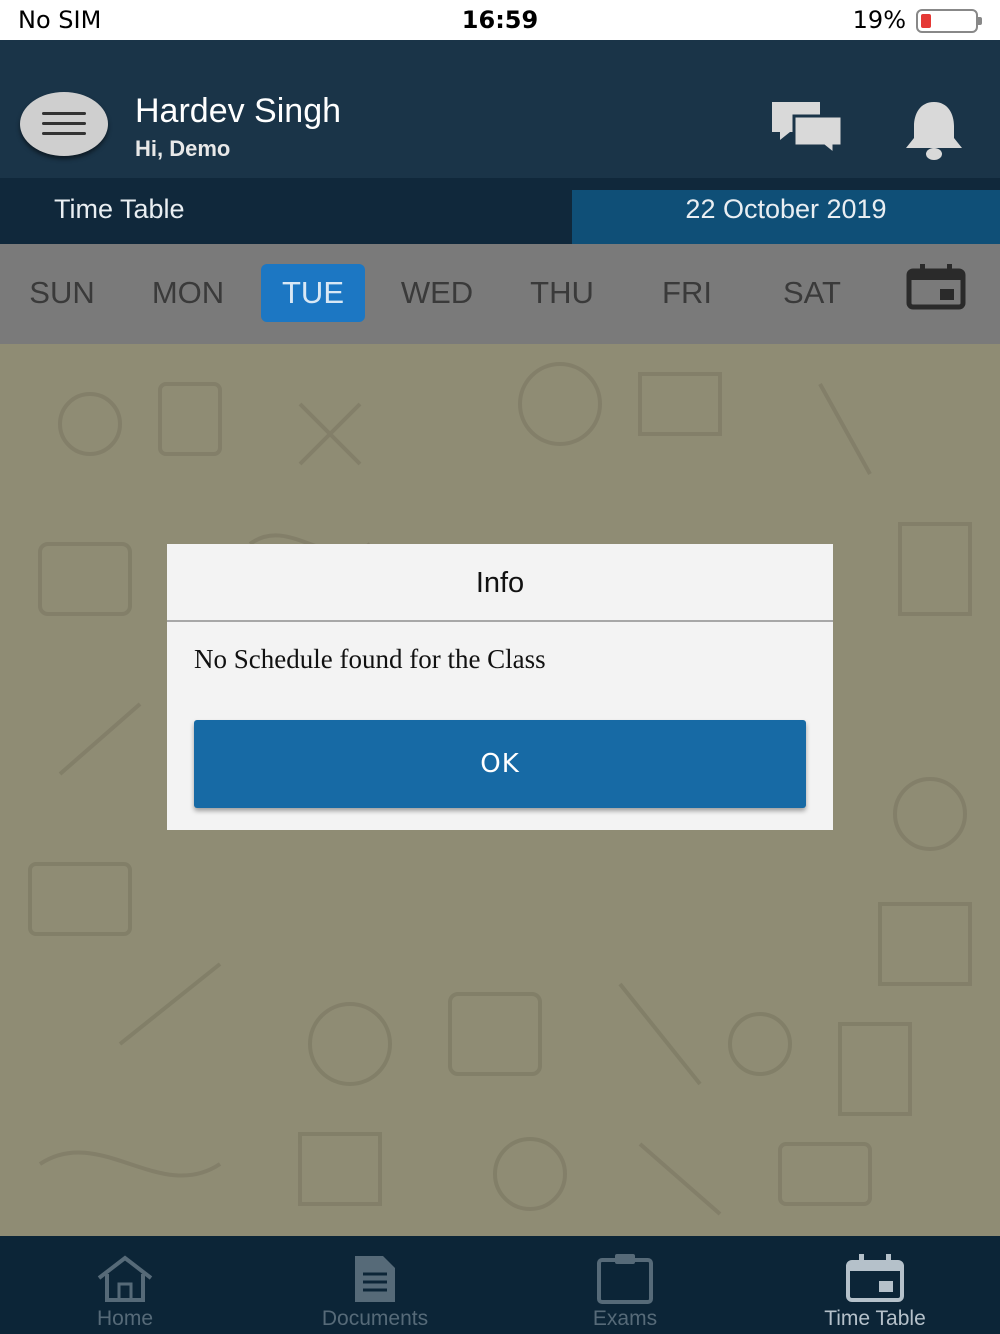 The height and width of the screenshot is (1334, 1000). What do you see at coordinates (500, 764) in the screenshot?
I see `ok-button: OK` at bounding box center [500, 764].